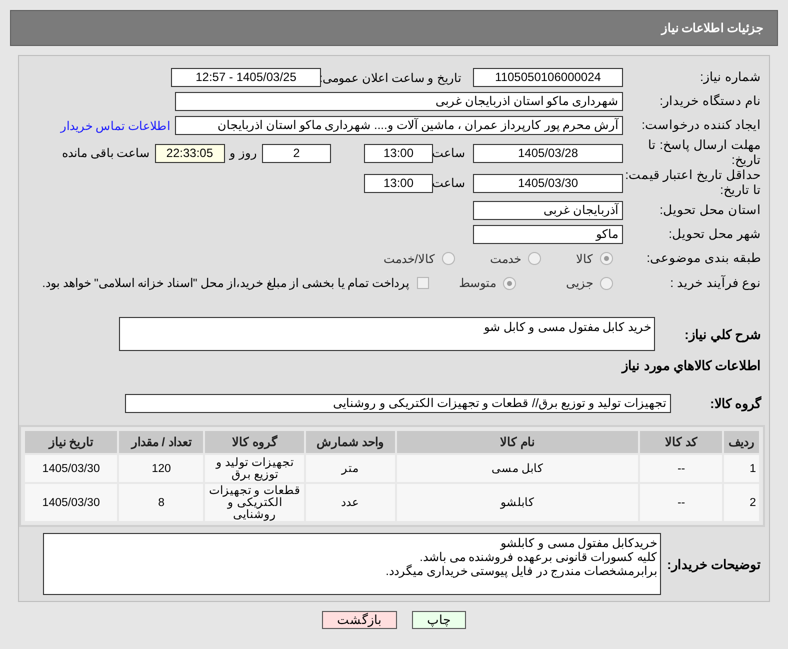 The image size is (788, 649). Describe the element at coordinates (692, 183) in the screenshot. I see `field-label: حداقل تاریخ اعتبار قیمت: تا تاریخ:` at that location.